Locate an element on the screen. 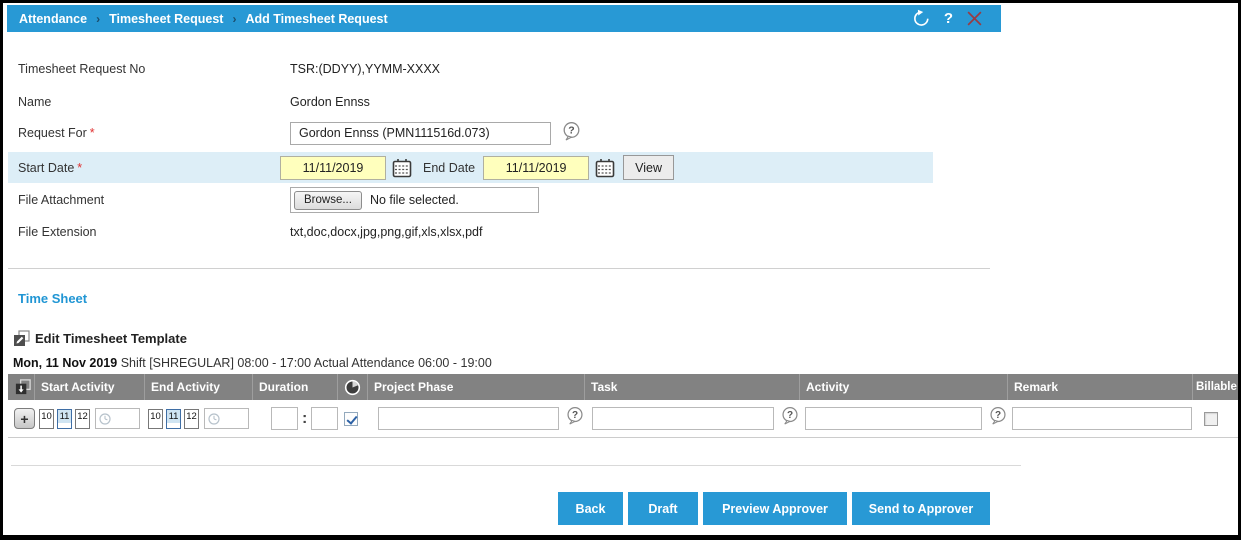  remark-cell is located at coordinates (1100, 418).